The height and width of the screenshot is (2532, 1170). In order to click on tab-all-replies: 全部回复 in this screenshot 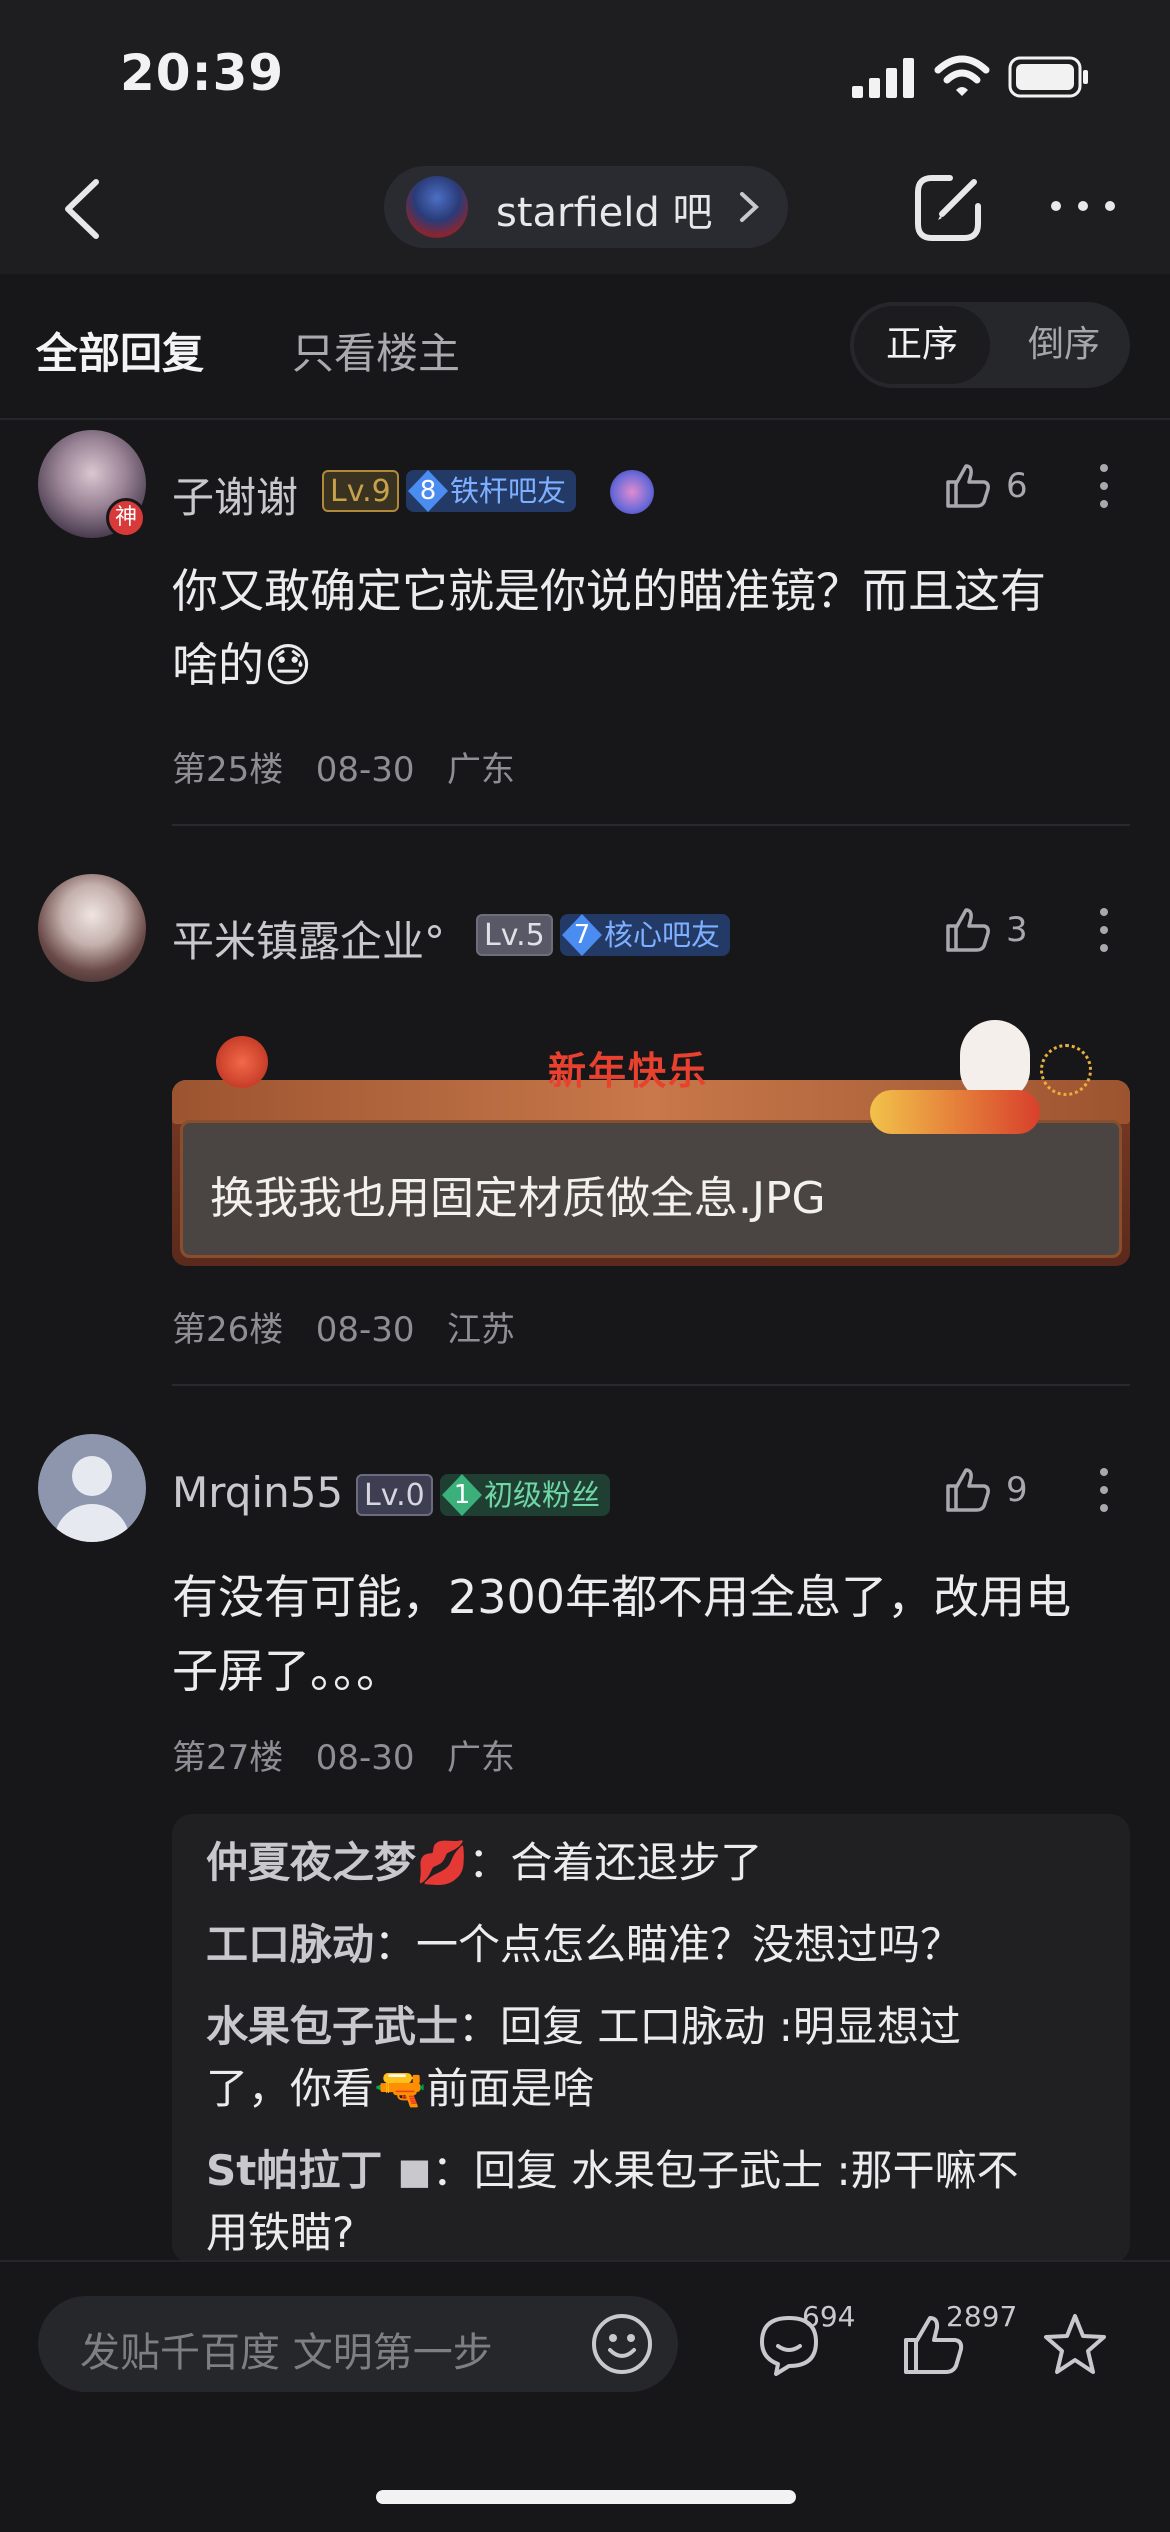, I will do `click(120, 350)`.